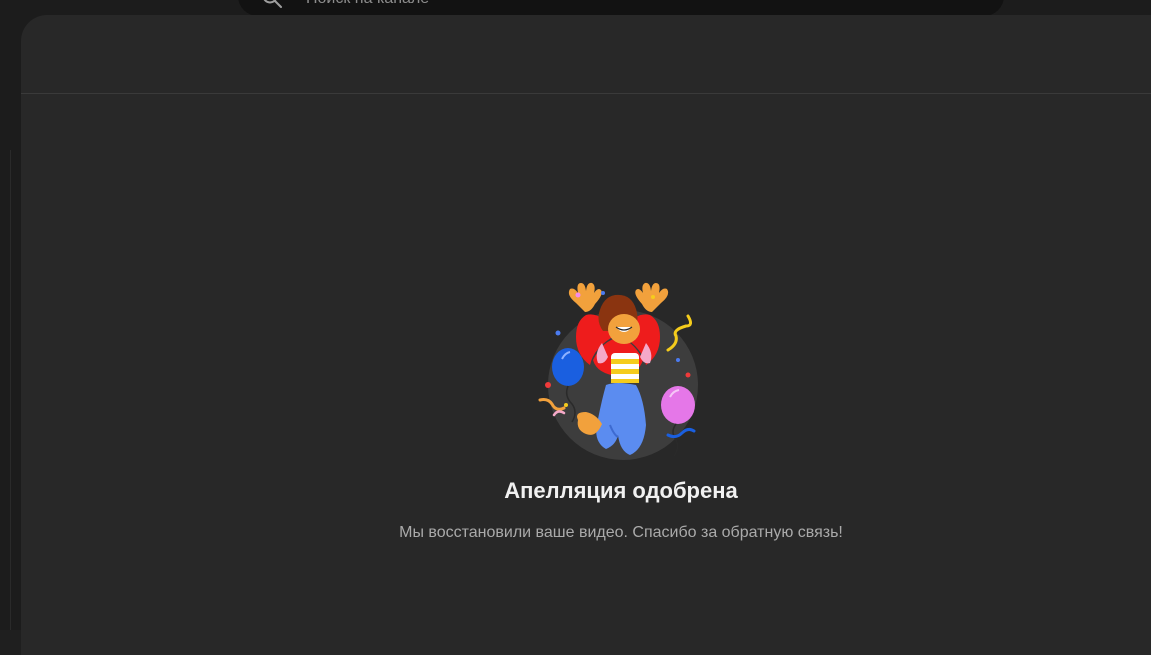 The height and width of the screenshot is (655, 1151). I want to click on sidebar-edge, so click(10, 390).